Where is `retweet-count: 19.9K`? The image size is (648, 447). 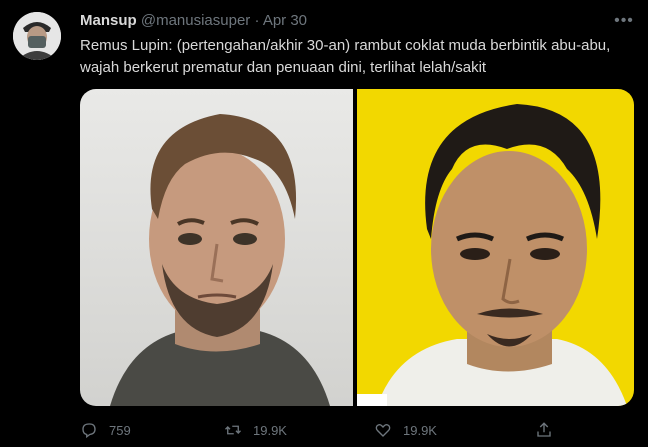 retweet-count: 19.9K is located at coordinates (270, 430).